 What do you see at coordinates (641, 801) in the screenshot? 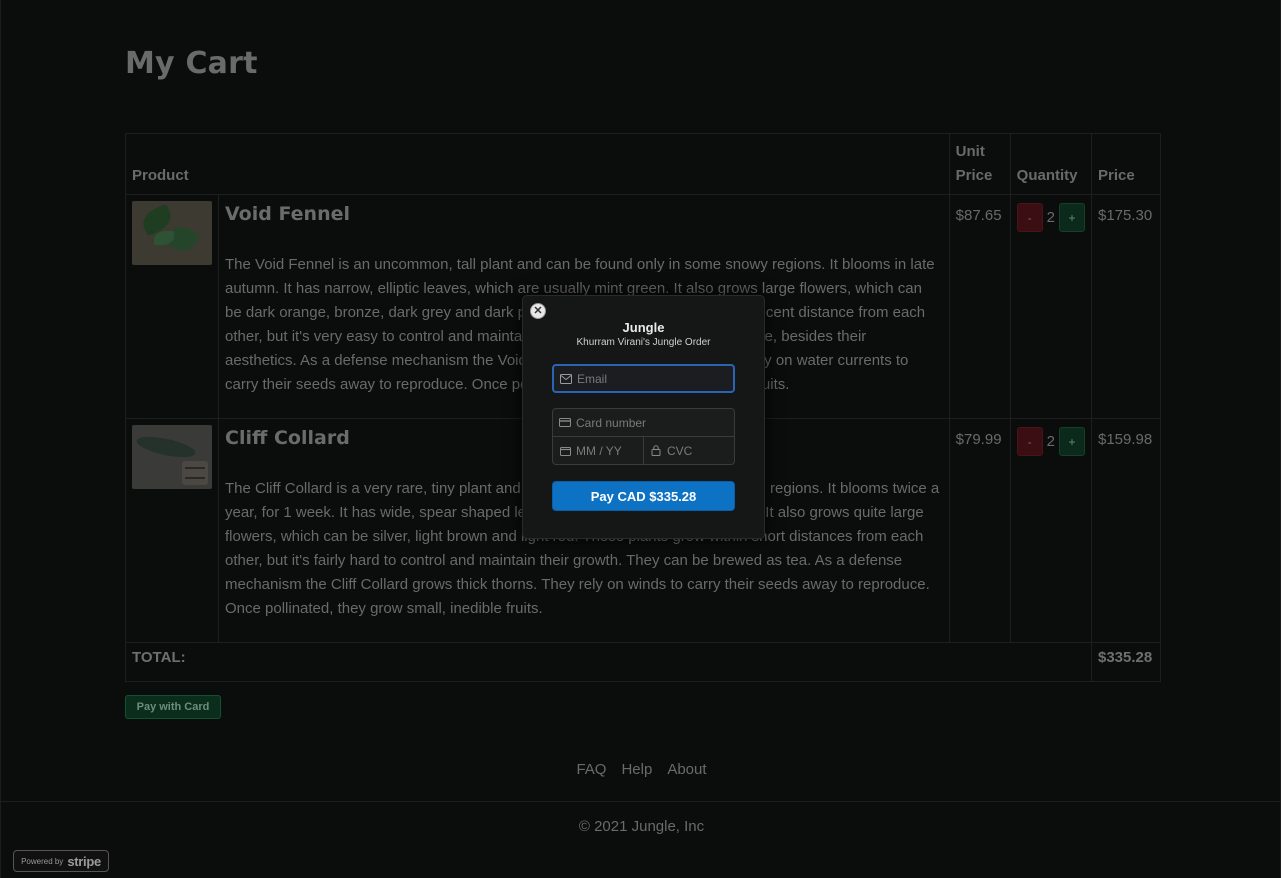
I see `footer-divider` at bounding box center [641, 801].